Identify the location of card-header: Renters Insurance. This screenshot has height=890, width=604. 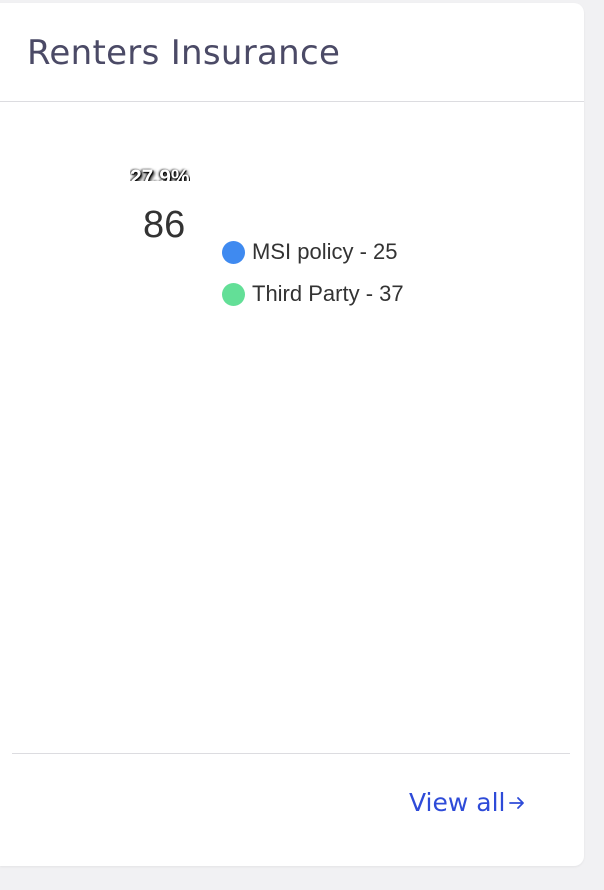
(292, 52).